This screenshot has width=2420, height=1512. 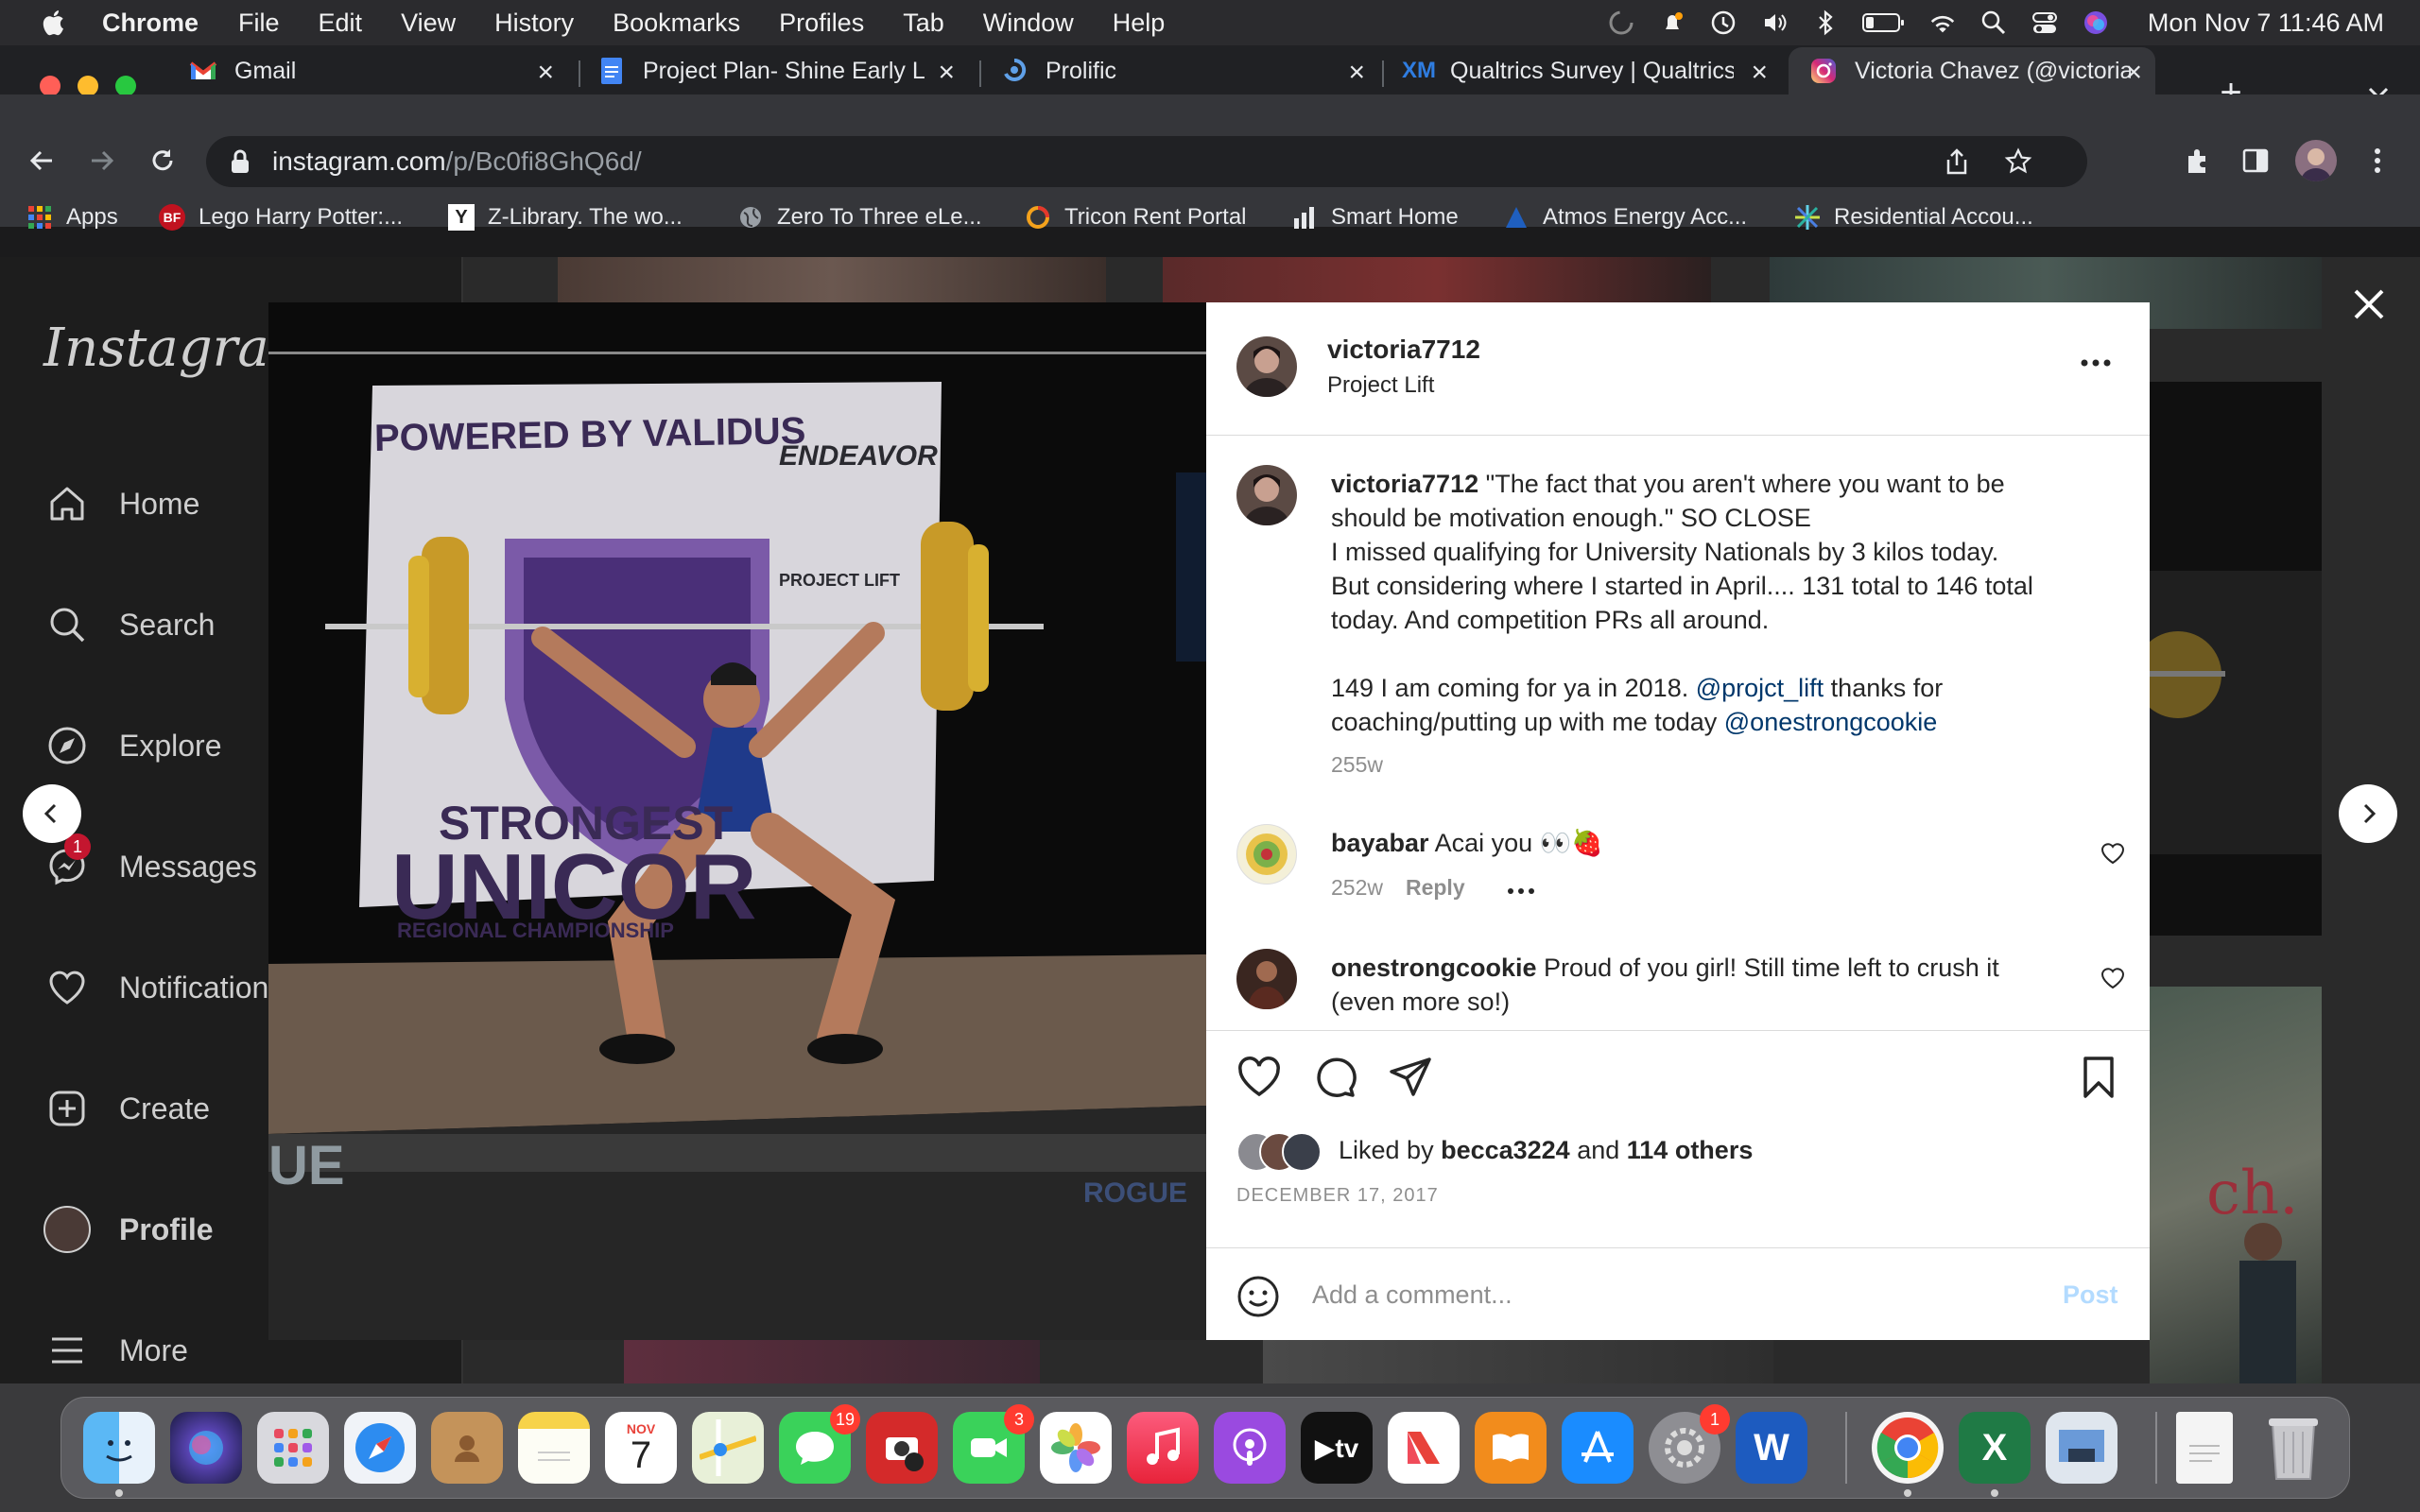 What do you see at coordinates (428, 23) in the screenshot?
I see `menu-view: View` at bounding box center [428, 23].